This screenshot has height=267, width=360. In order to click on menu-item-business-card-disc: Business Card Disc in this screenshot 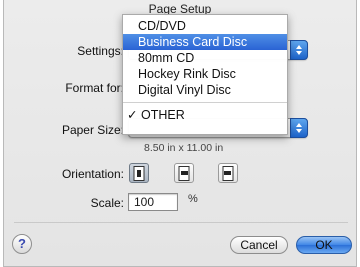, I will do `click(205, 42)`.